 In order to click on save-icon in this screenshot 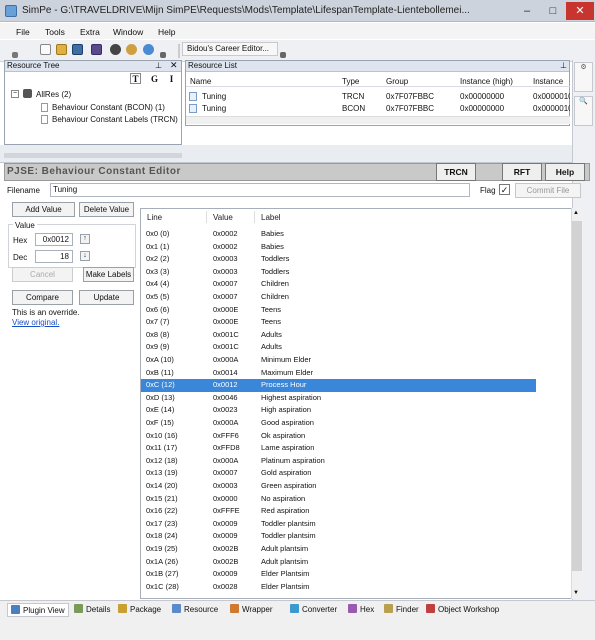, I will do `click(77, 49)`.